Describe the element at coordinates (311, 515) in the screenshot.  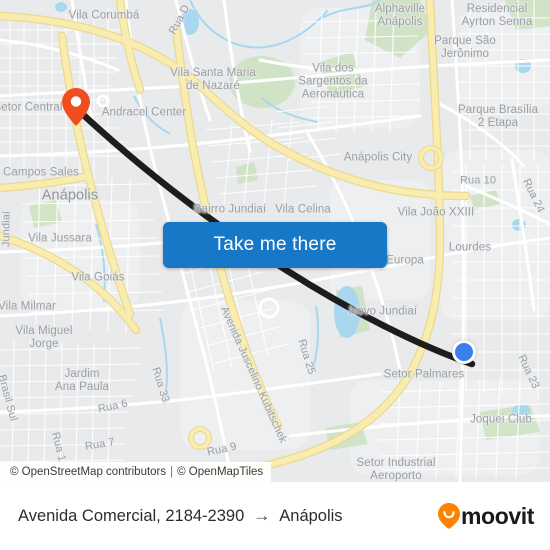
I see `trip-destination-label: Anápolis` at that location.